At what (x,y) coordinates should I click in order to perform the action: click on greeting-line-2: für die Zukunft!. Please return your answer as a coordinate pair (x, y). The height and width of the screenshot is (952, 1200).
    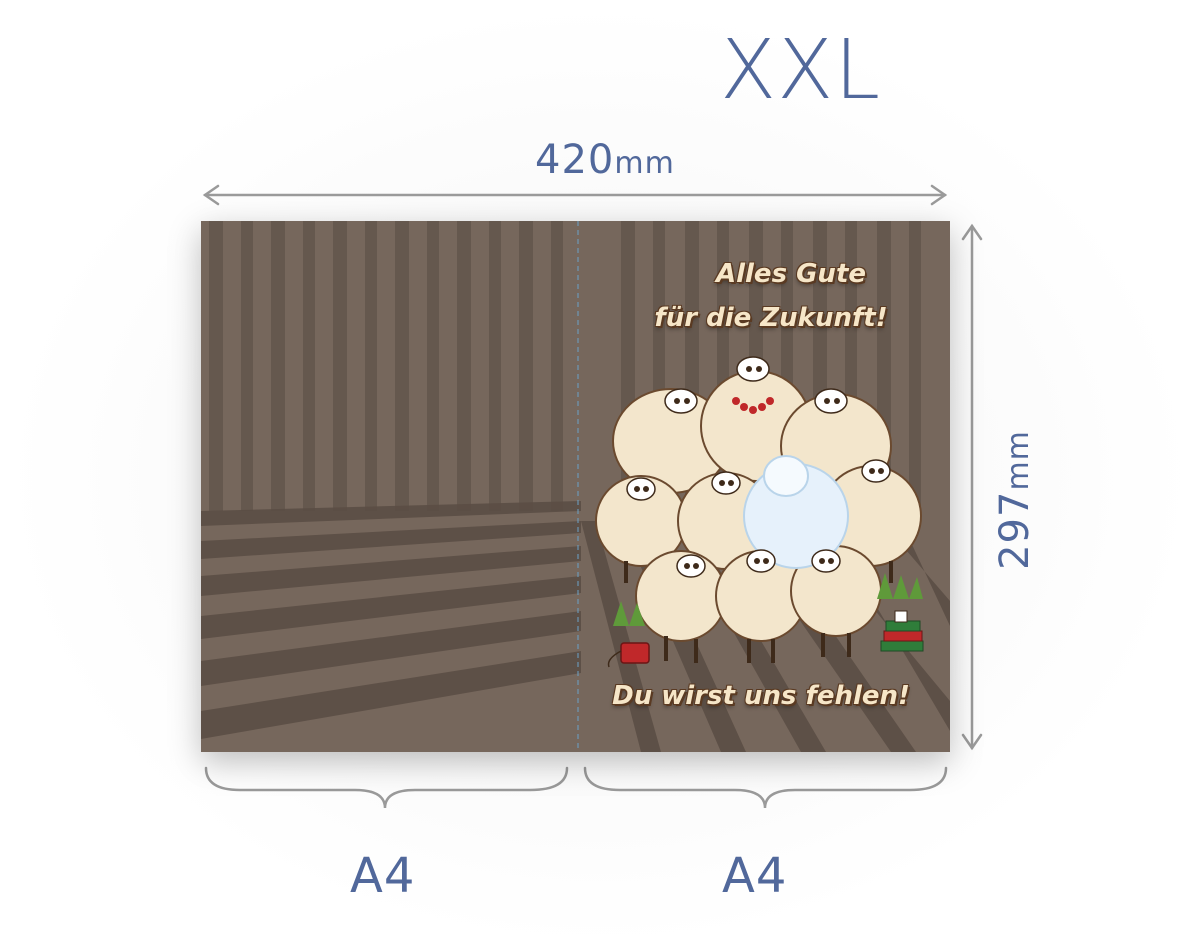
    Looking at the image, I should click on (771, 318).